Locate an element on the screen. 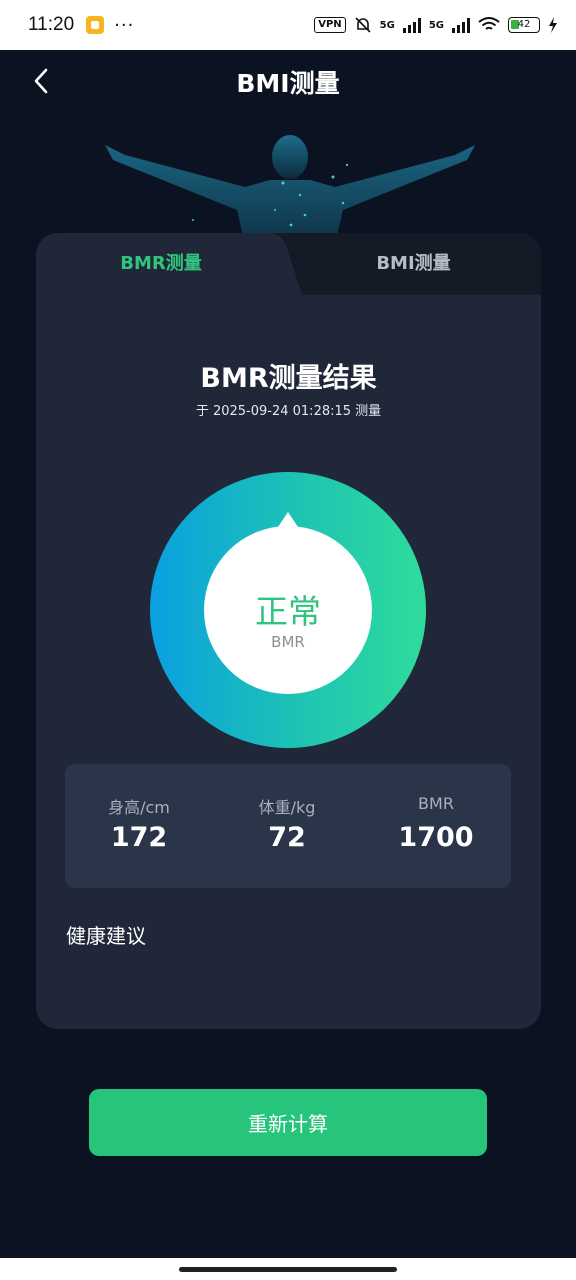 The image size is (576, 1280). status-bar: 11:20 ··· VPN 5G 5G 42 is located at coordinates (288, 25).